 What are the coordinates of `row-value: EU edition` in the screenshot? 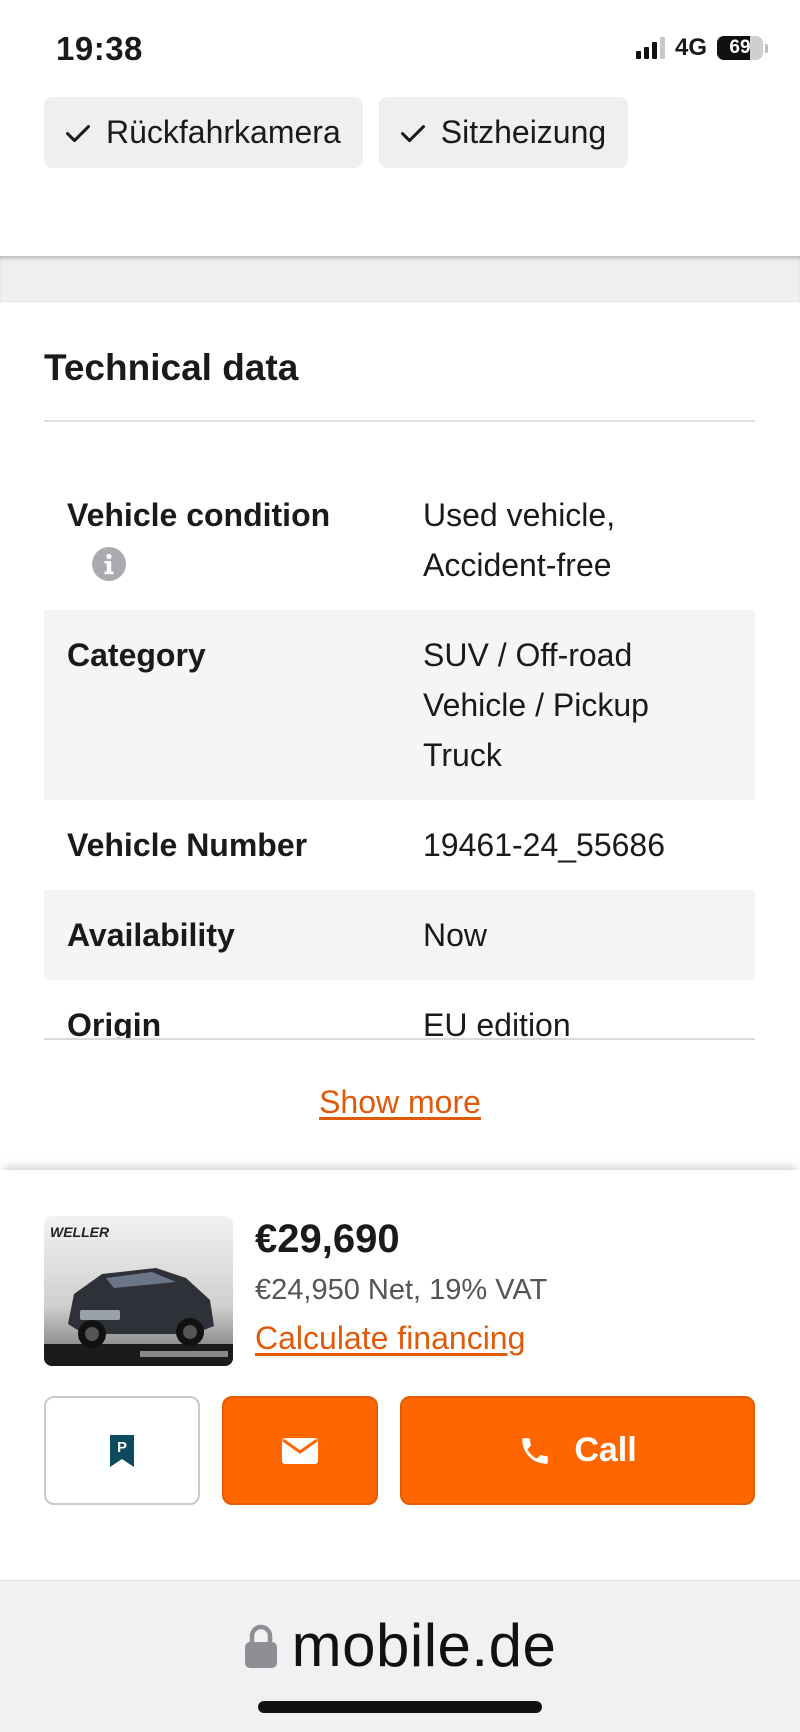 It's located at (497, 1023).